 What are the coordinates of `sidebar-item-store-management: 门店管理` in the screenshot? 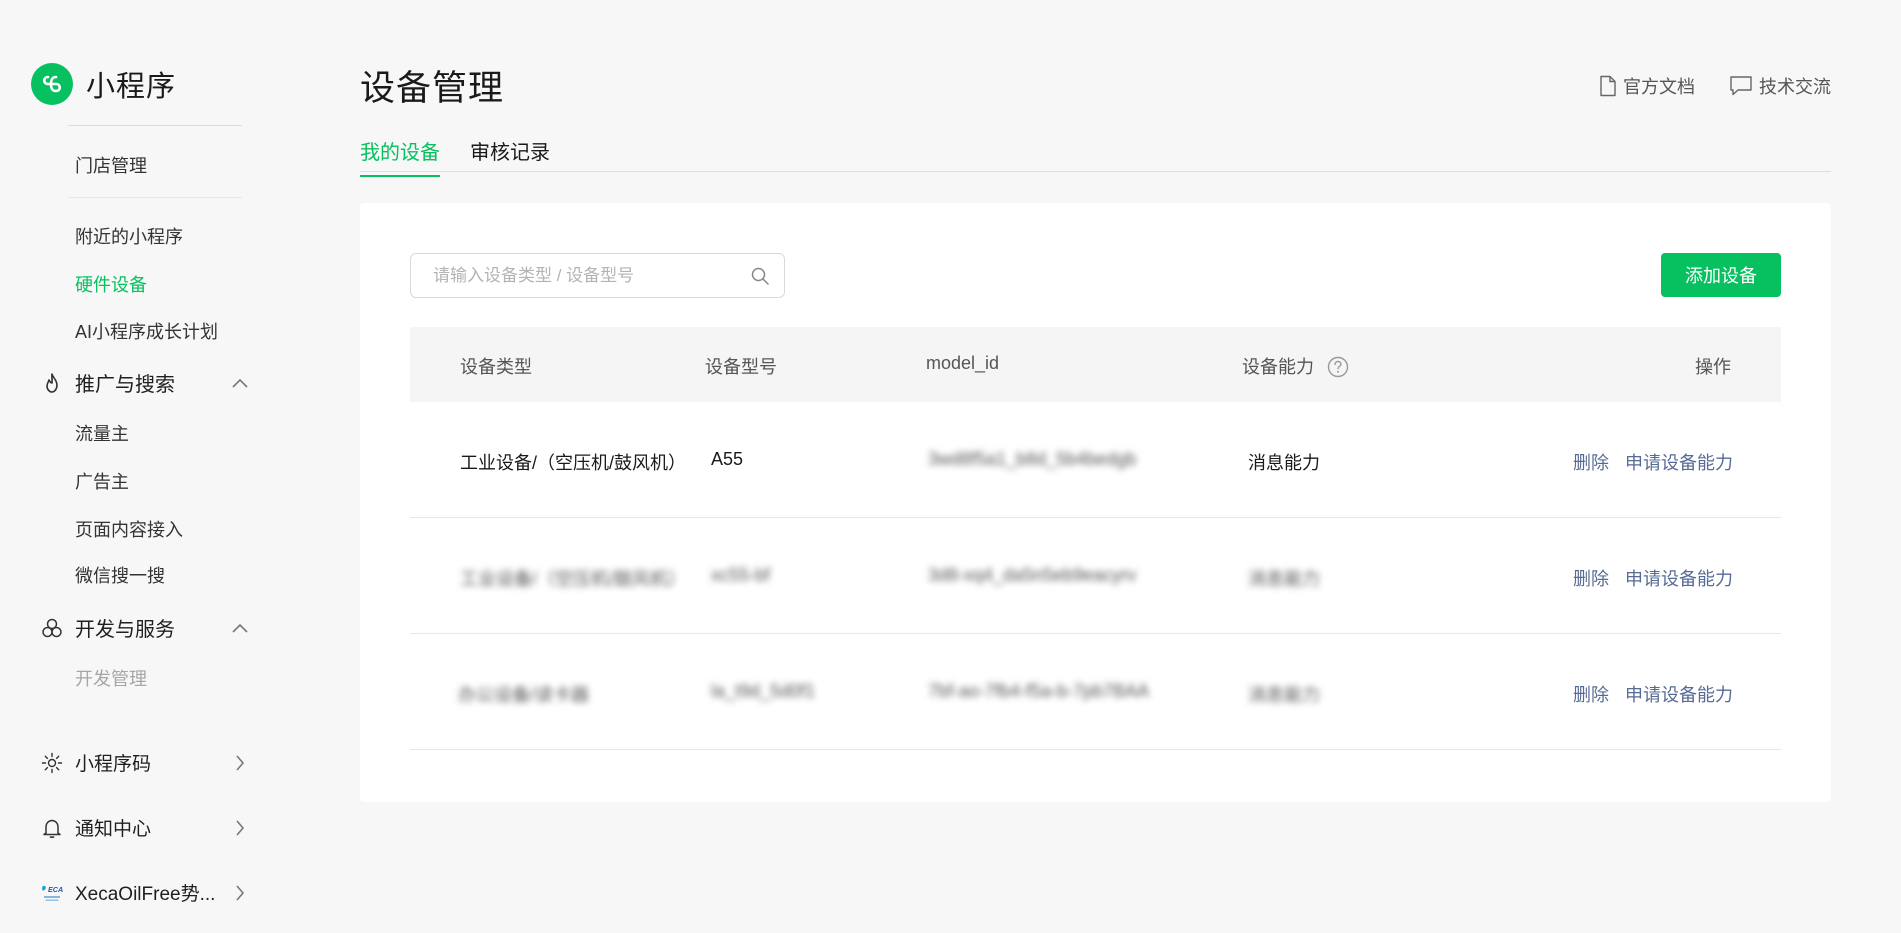 It's located at (111, 165).